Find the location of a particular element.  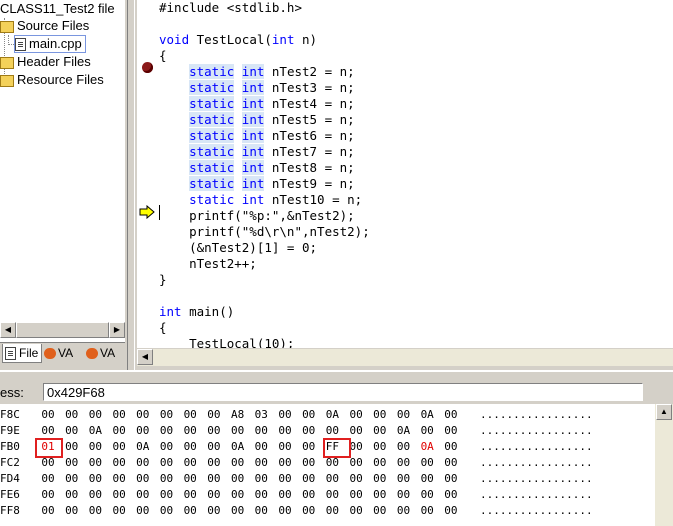

memory-byte: 03 is located at coordinates (261, 414).